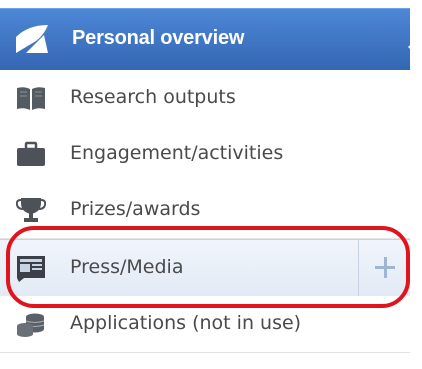 Image resolution: width=422 pixels, height=369 pixels. What do you see at coordinates (413, 47) in the screenshot?
I see `collapse-arrow-icon` at bounding box center [413, 47].